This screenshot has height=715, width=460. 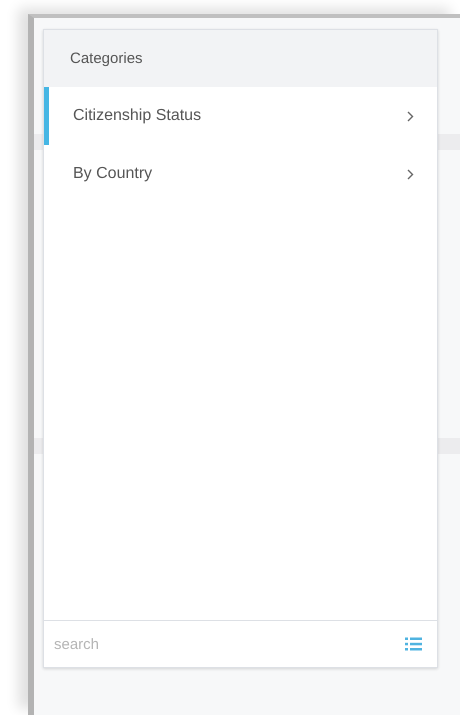 What do you see at coordinates (240, 174) in the screenshot?
I see `category-item: By Country` at bounding box center [240, 174].